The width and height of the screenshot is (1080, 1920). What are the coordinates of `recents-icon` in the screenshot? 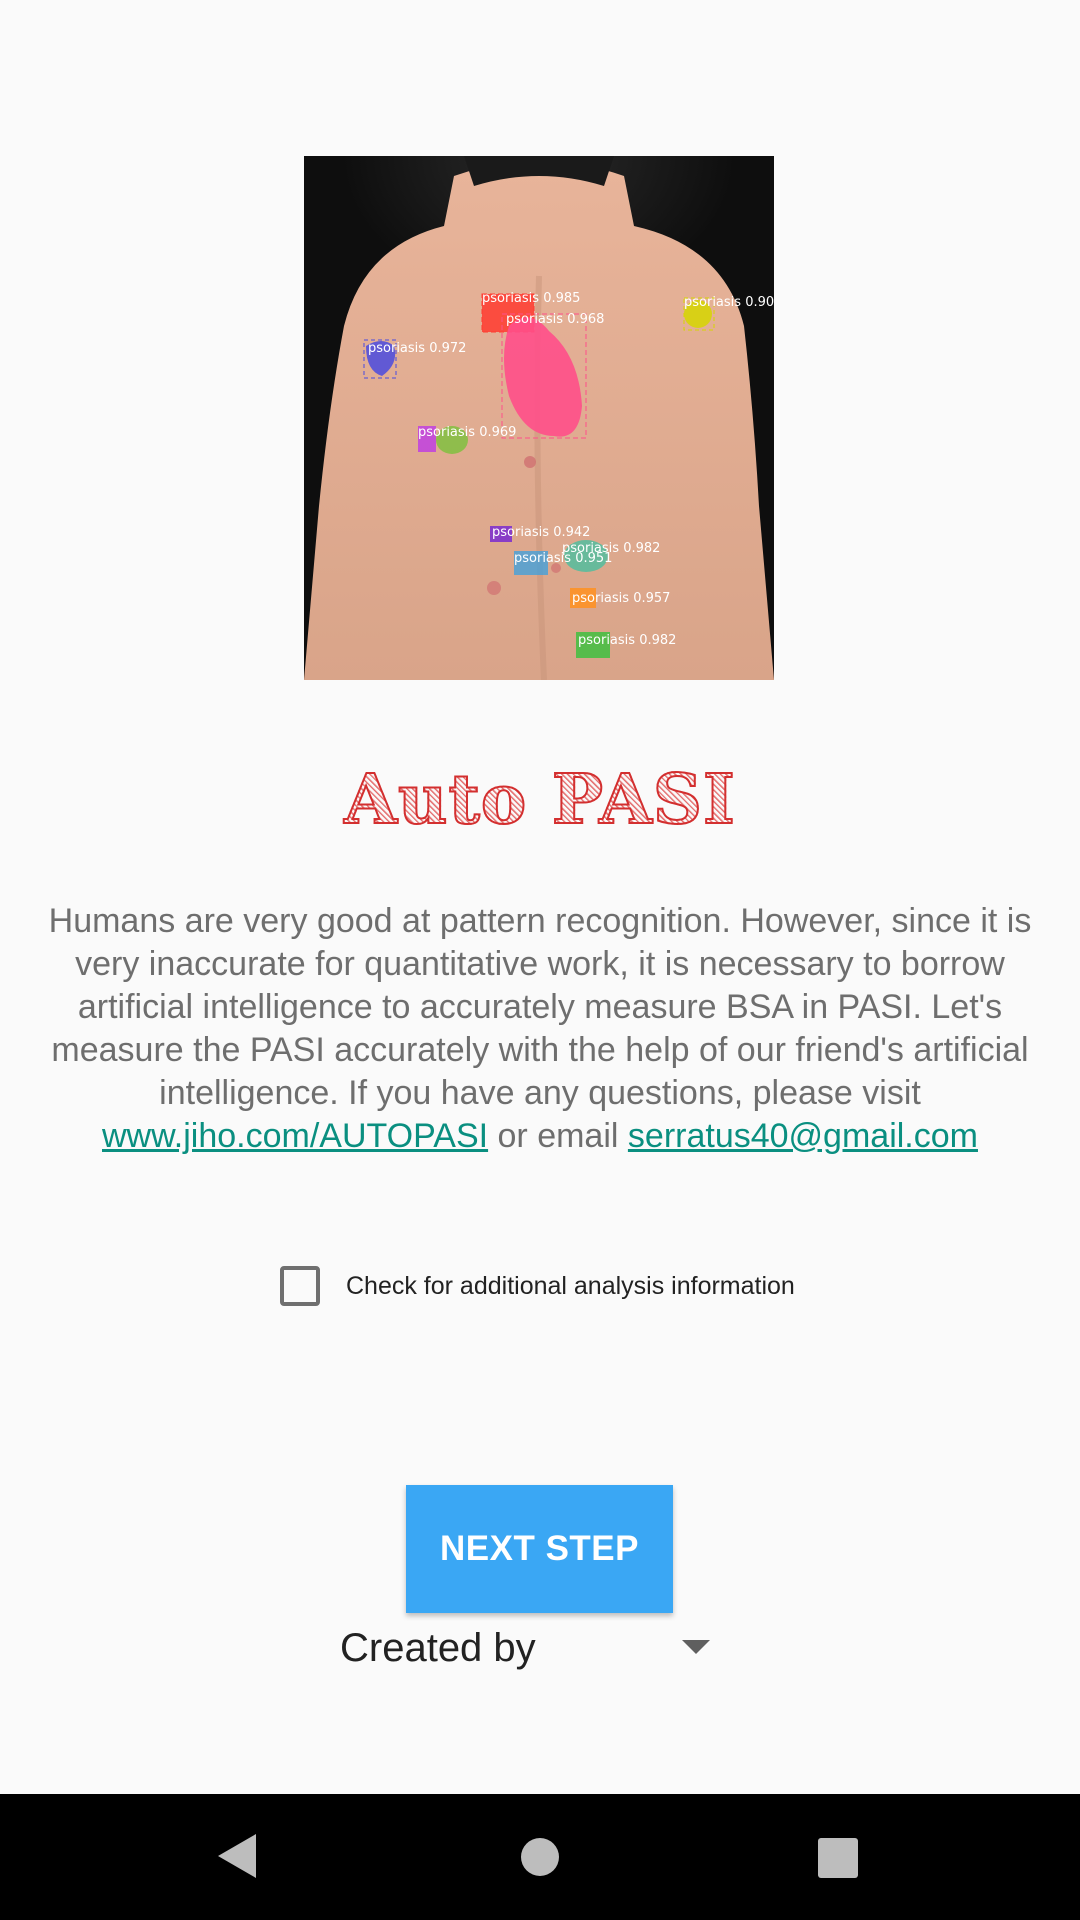 It's located at (838, 1858).